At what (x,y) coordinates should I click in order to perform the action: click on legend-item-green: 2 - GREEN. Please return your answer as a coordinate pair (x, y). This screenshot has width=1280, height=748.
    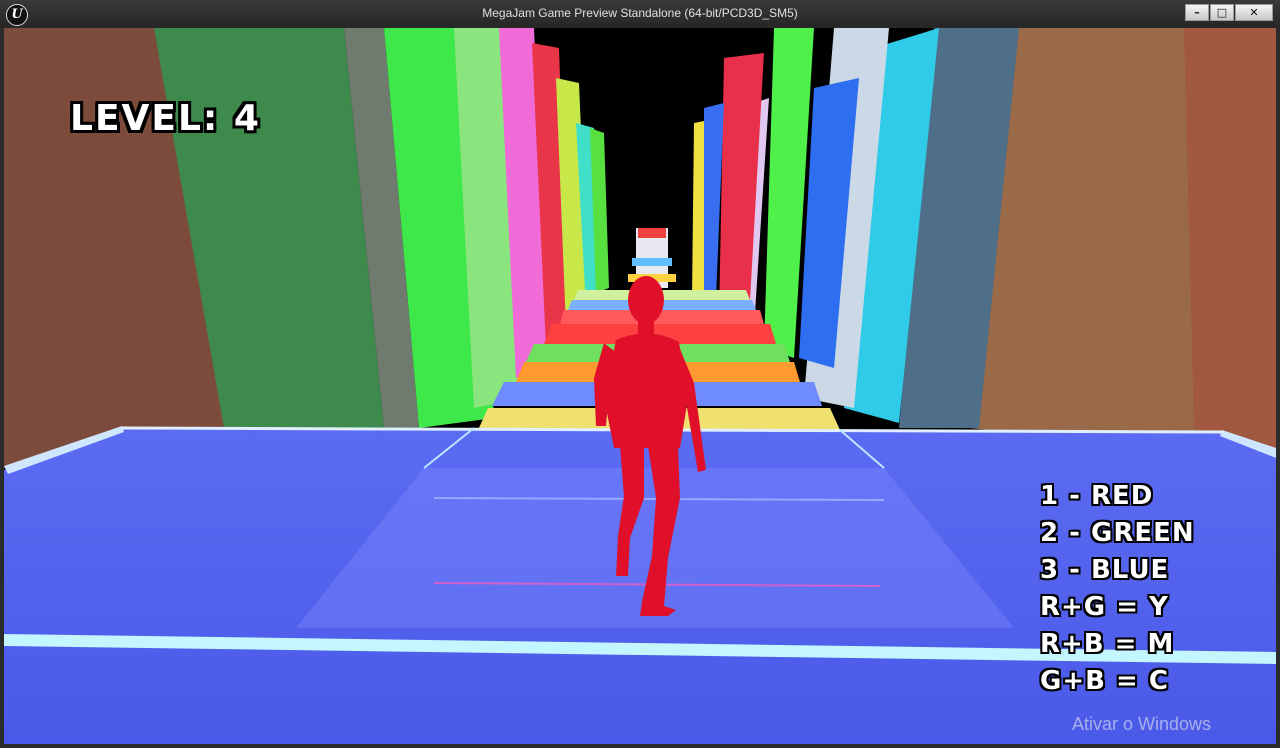
    Looking at the image, I should click on (1117, 533).